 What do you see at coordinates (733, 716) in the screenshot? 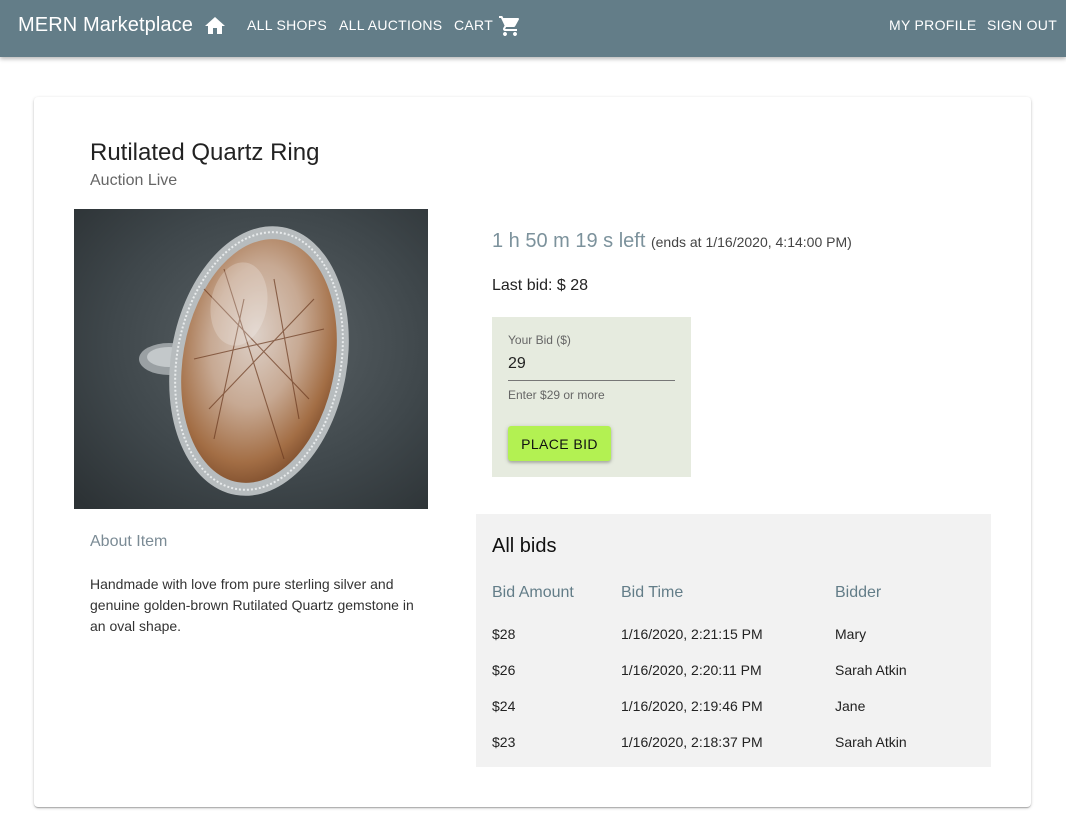
I see `table-row: $24 1/16/2020, 2:19:46 PM Jane` at bounding box center [733, 716].